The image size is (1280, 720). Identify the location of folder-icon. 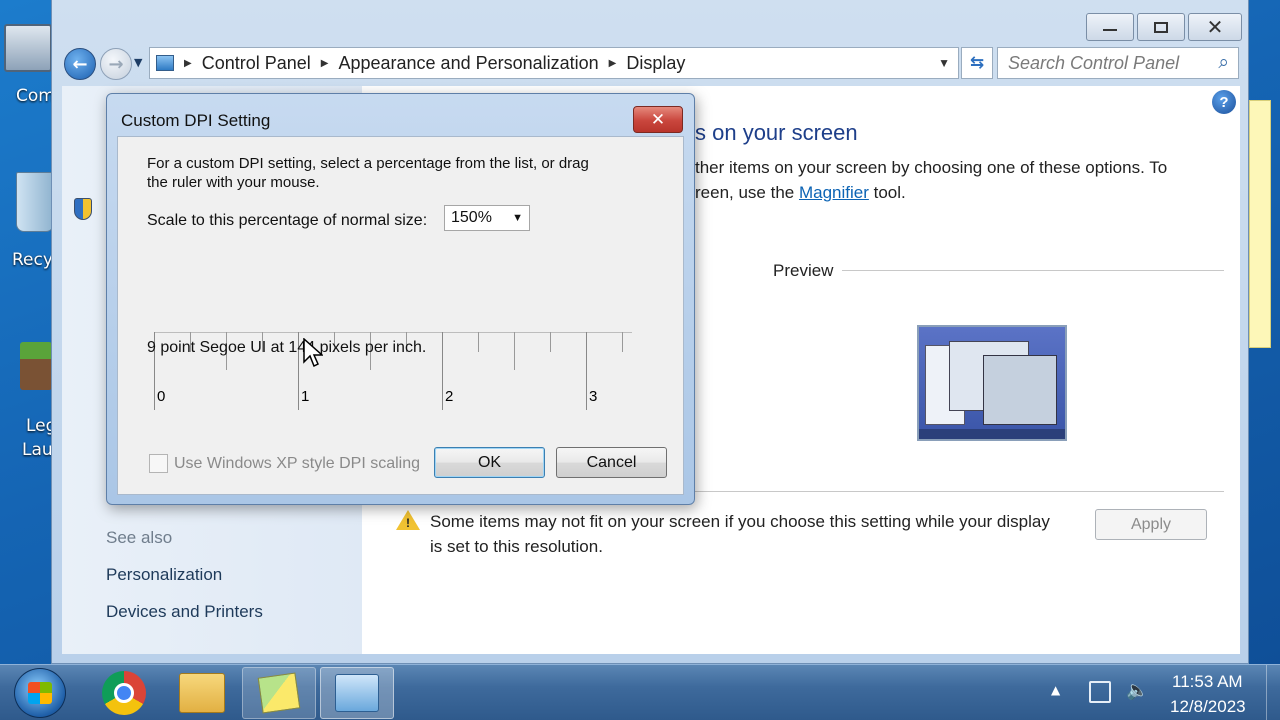
(202, 693).